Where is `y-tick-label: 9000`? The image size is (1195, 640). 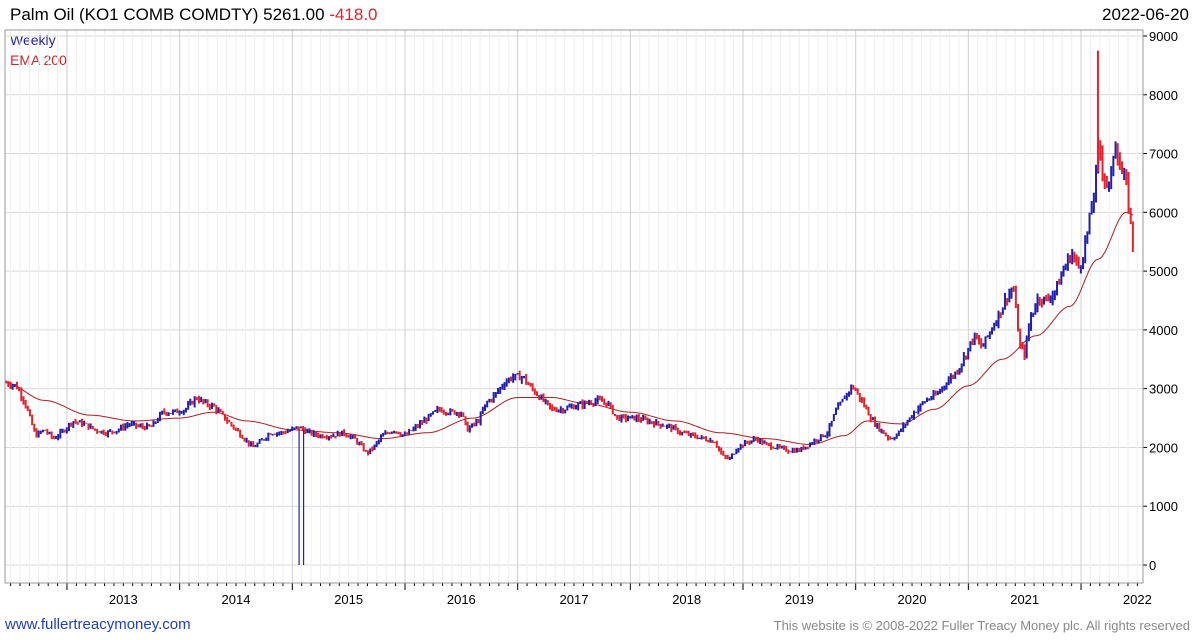 y-tick-label: 9000 is located at coordinates (1163, 36).